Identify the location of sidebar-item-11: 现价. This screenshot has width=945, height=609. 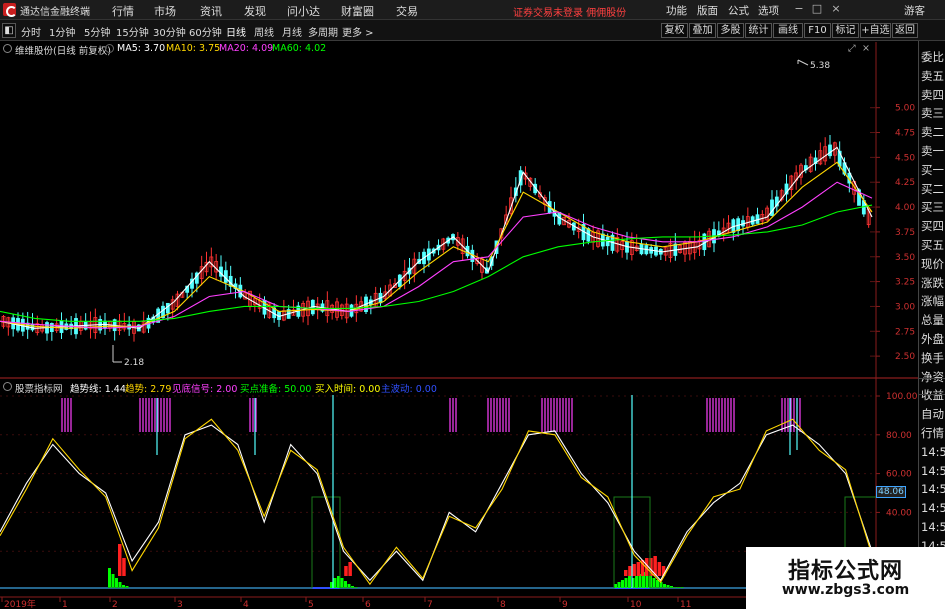
(933, 264).